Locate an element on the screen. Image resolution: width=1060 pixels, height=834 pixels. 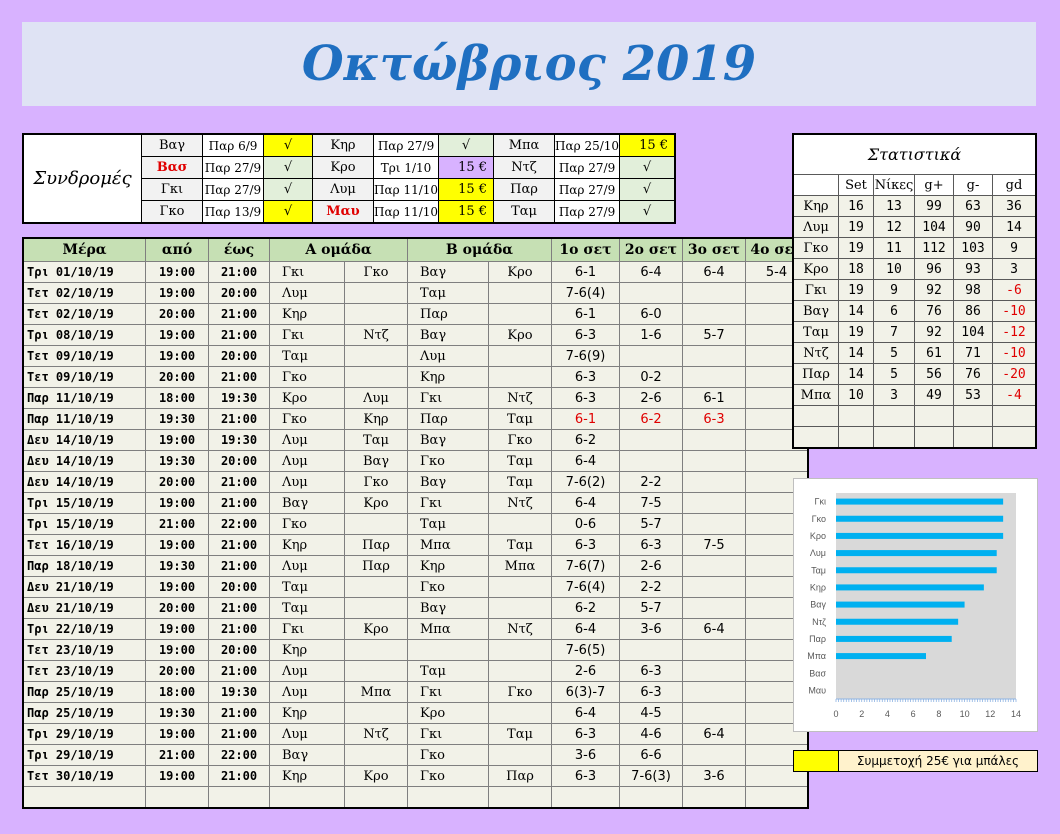
schedule-cell: Παρ 11/10/19 is located at coordinates (84, 398).